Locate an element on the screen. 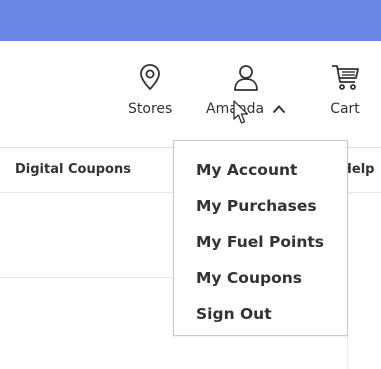 The width and height of the screenshot is (381, 369). menu-item-my-purchases: My Purchases is located at coordinates (260, 206).